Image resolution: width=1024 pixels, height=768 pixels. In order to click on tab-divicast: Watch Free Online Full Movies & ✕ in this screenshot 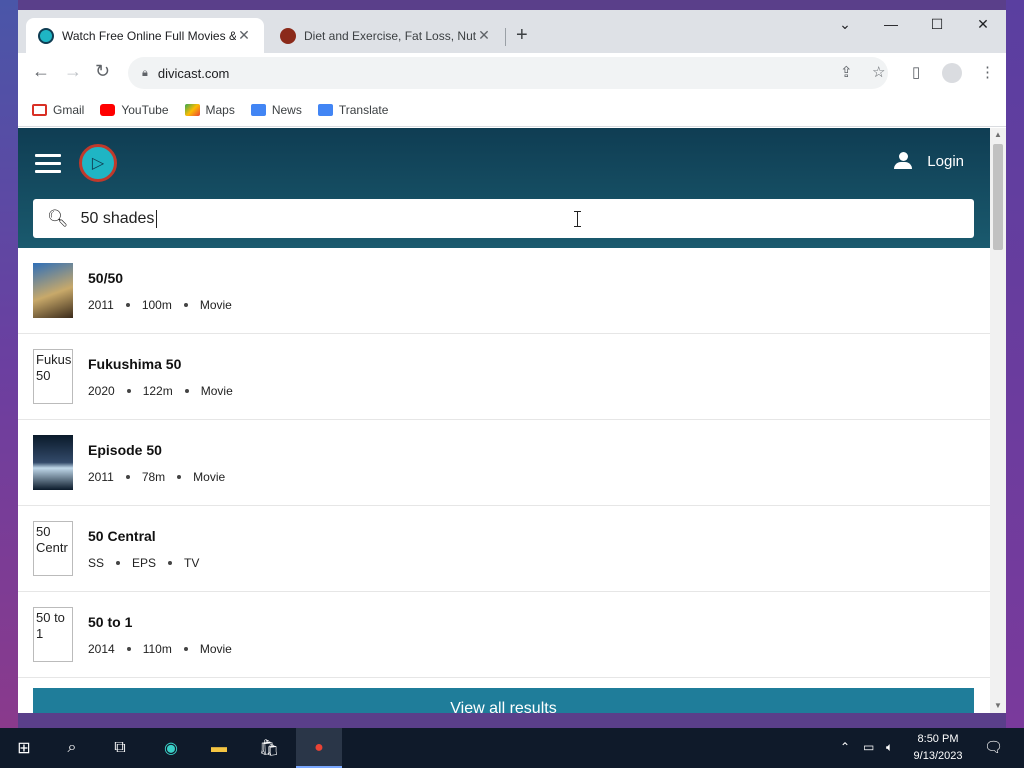, I will do `click(145, 35)`.